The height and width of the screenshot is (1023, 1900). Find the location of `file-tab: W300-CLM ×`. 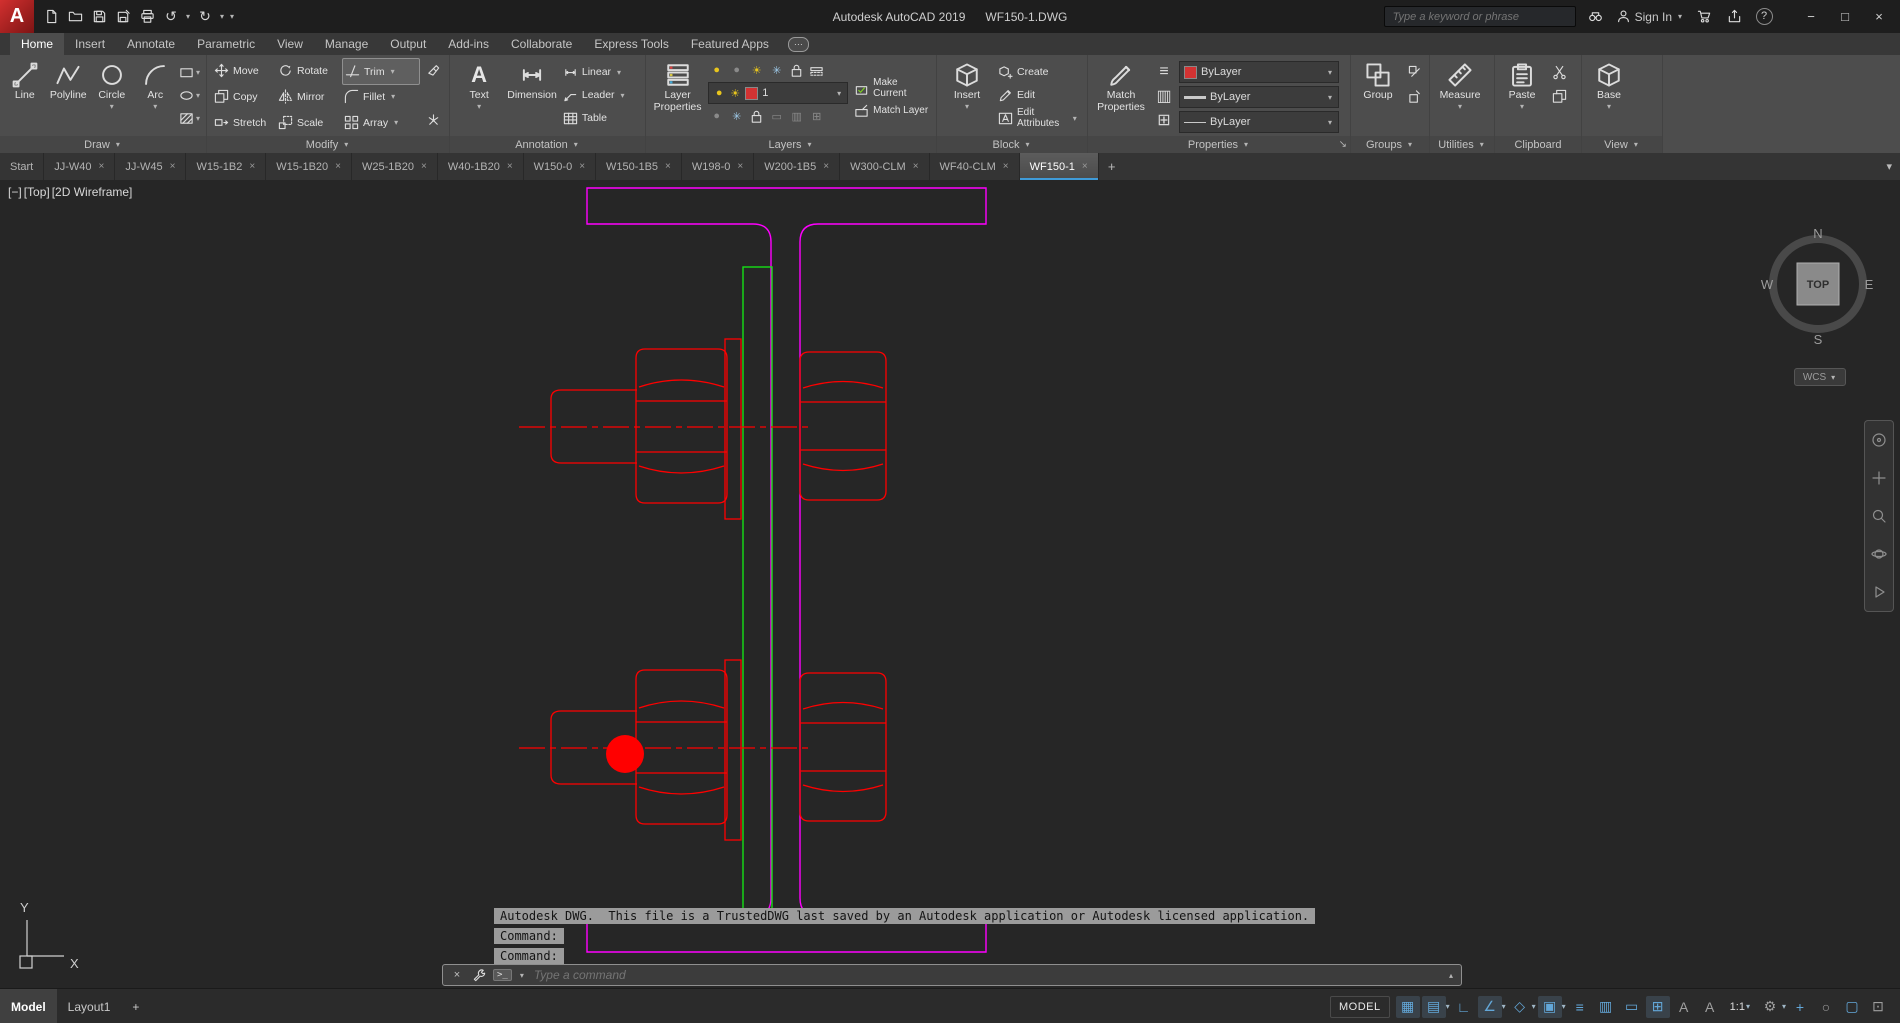

file-tab: W300-CLM × is located at coordinates (885, 166).